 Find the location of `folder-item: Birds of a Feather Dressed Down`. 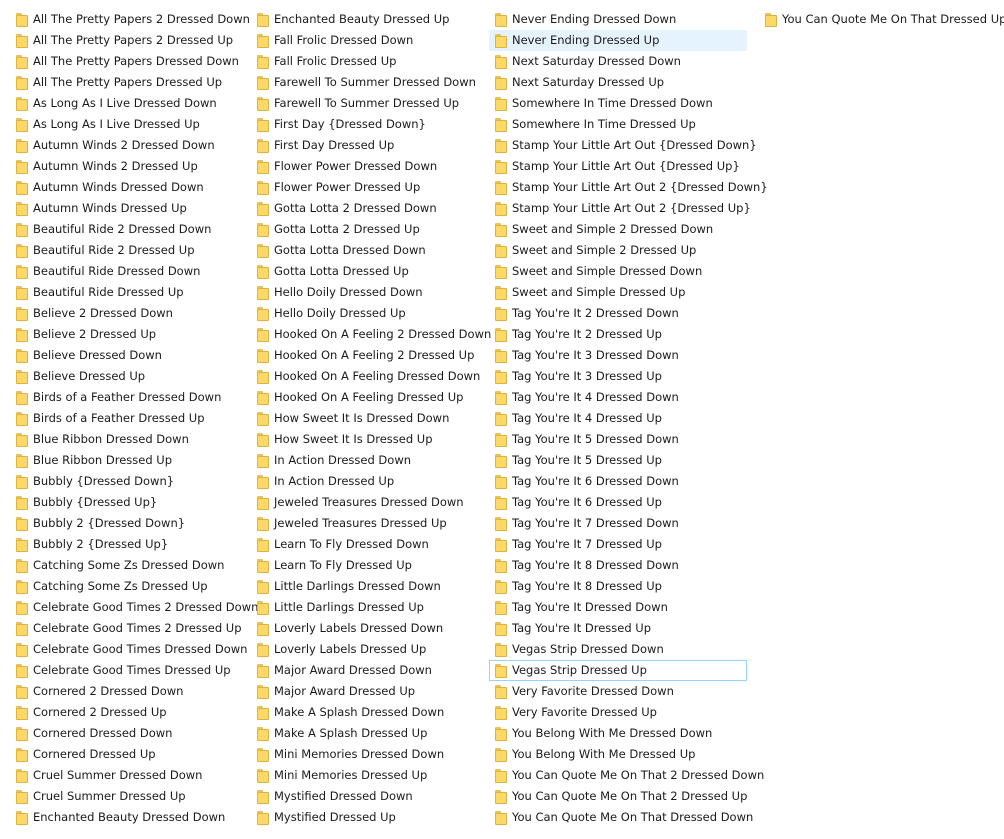

folder-item: Birds of a Feather Dressed Down is located at coordinates (126, 397).